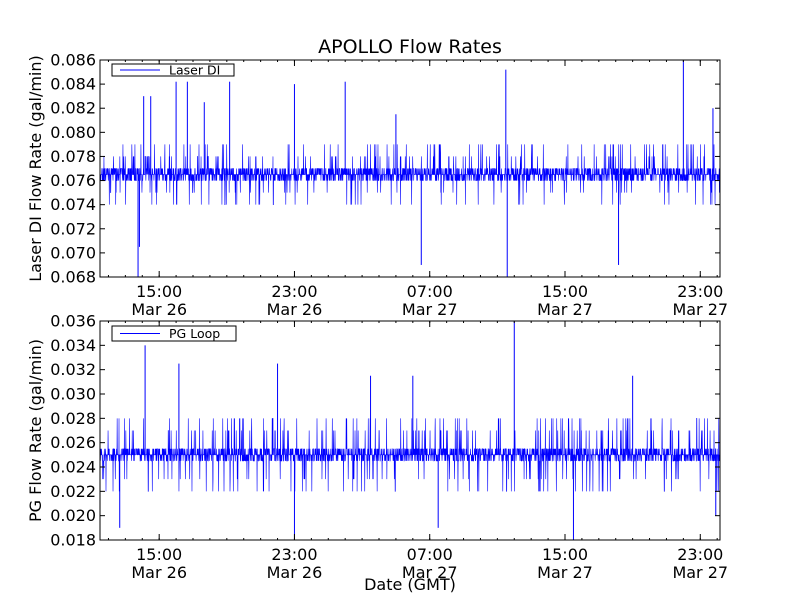 The image size is (800, 600). I want to click on y-tick-label: 0.024, so click(73, 467).